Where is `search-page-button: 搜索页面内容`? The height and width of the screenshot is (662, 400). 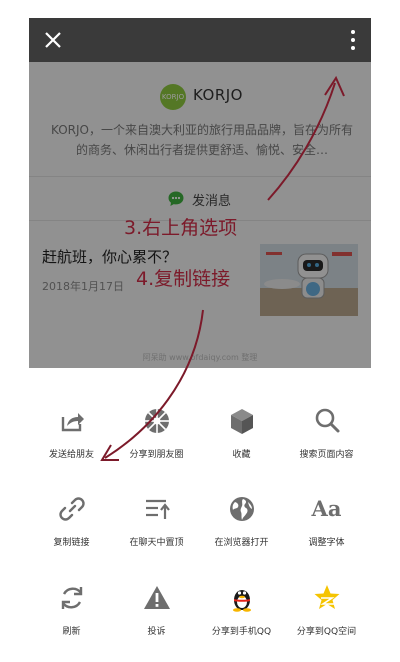
search-page-button: 搜索页面内容 is located at coordinates (326, 432).